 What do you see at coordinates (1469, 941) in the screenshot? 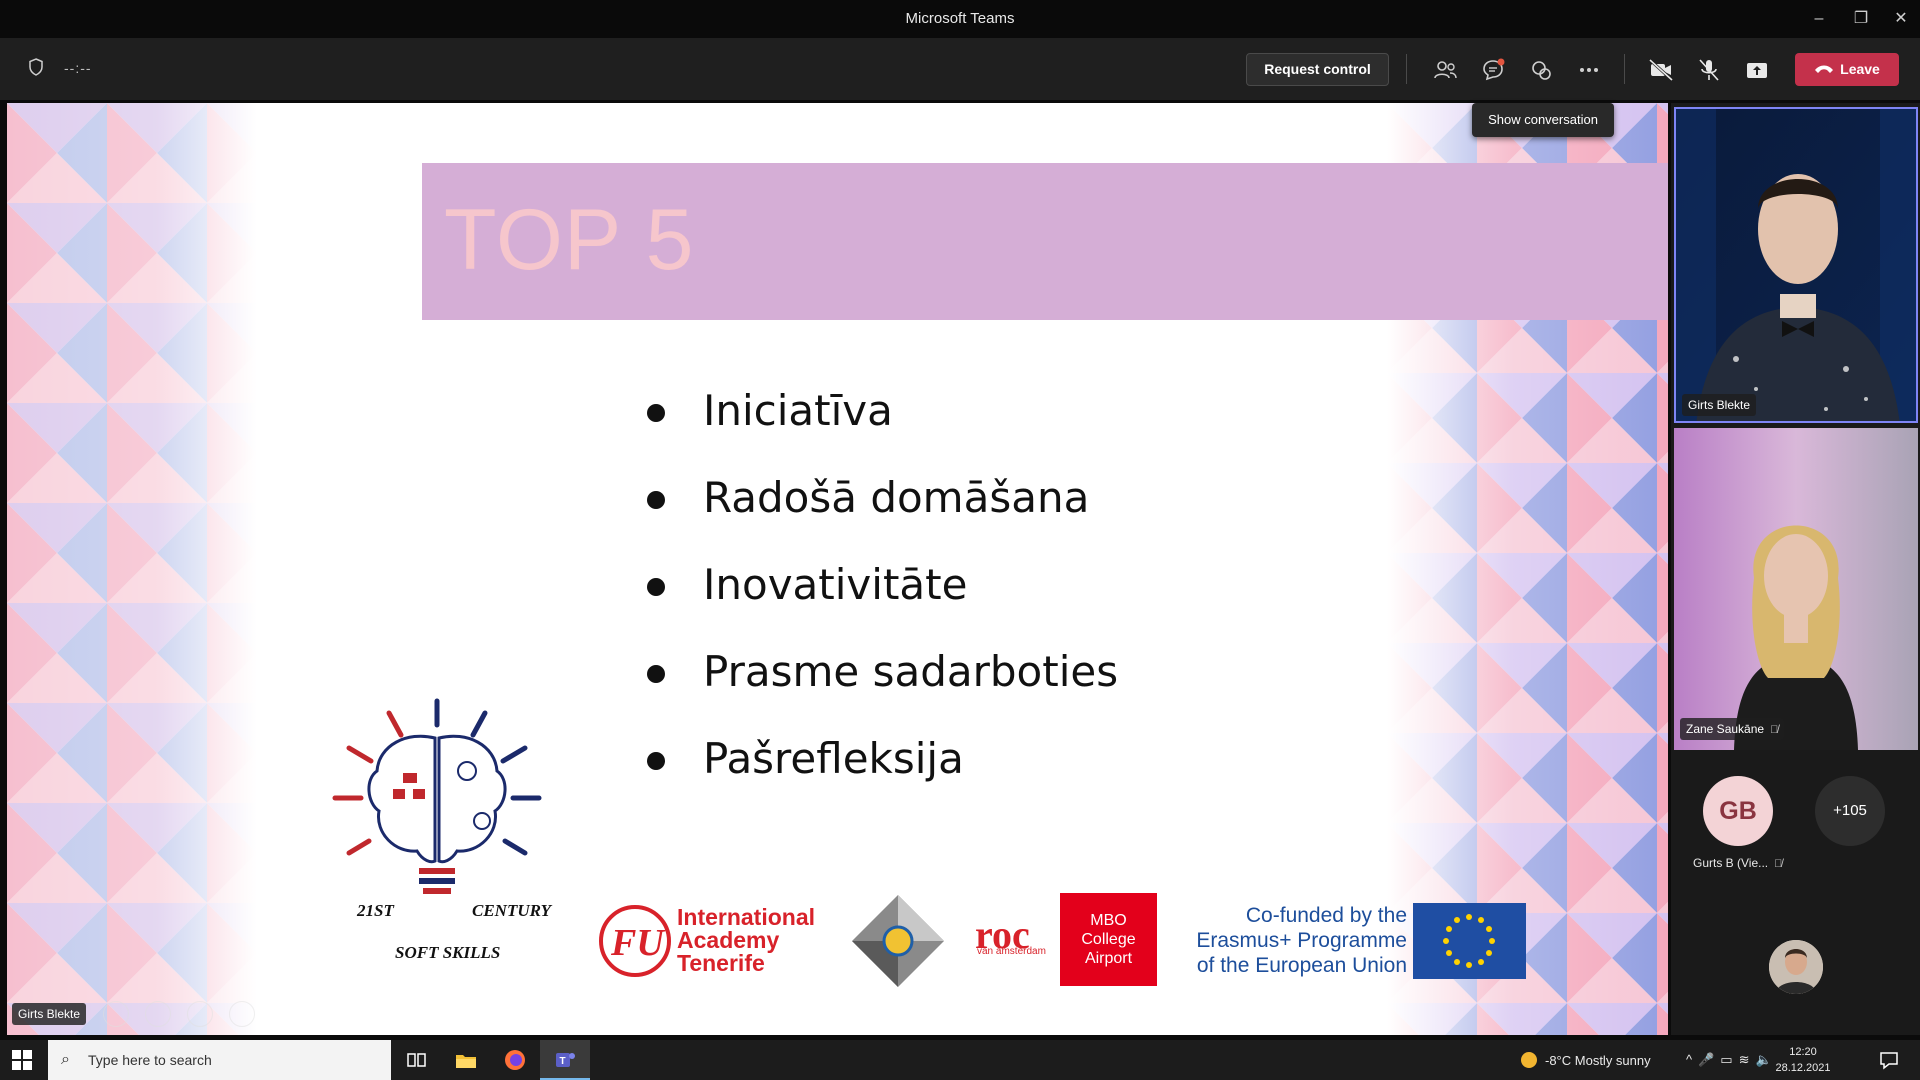
I see `eu-flag-icon` at bounding box center [1469, 941].